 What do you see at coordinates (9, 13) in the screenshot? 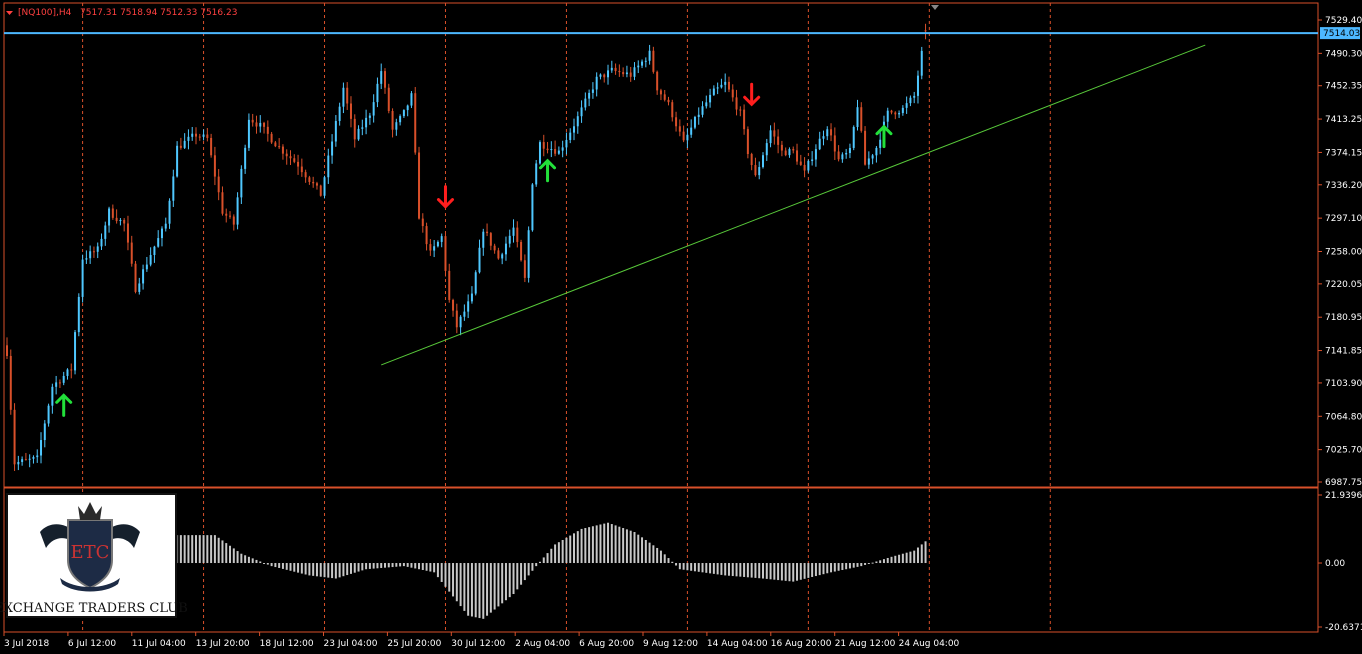
I see `collapse-arrow-icon` at bounding box center [9, 13].